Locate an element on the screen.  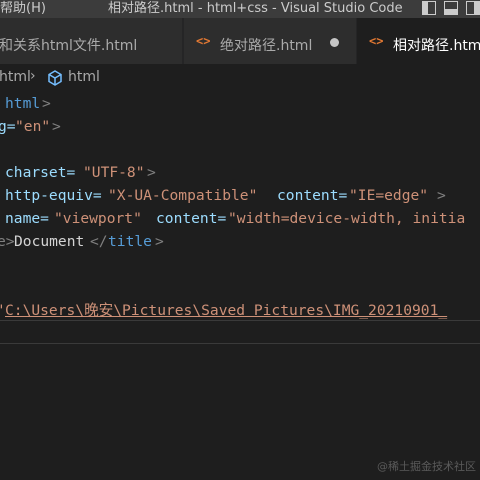
toggle-primary-sidebar-icon is located at coordinates (429, 8).